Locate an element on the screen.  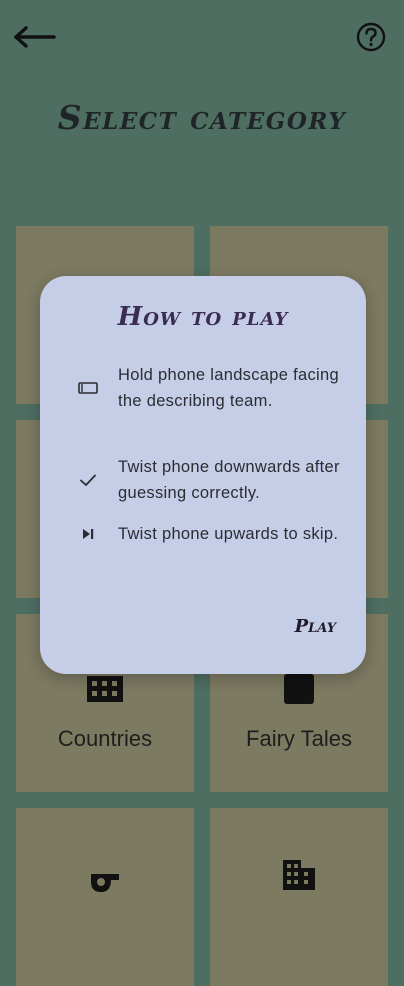
instruction-text: Twist phone upwards to skip. is located at coordinates (228, 534).